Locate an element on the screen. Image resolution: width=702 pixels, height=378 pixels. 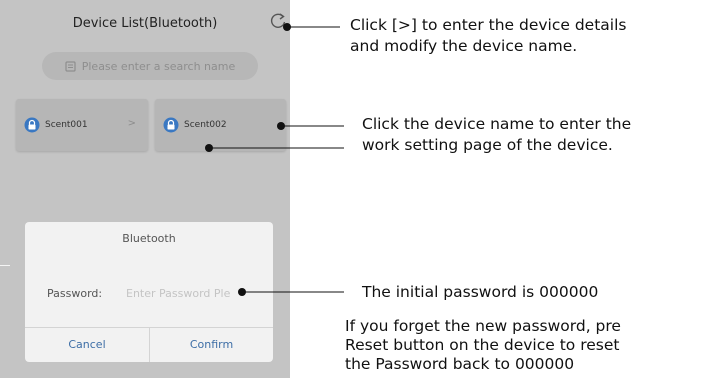
annotation-line: Reset button on the device to reset is located at coordinates (482, 345).